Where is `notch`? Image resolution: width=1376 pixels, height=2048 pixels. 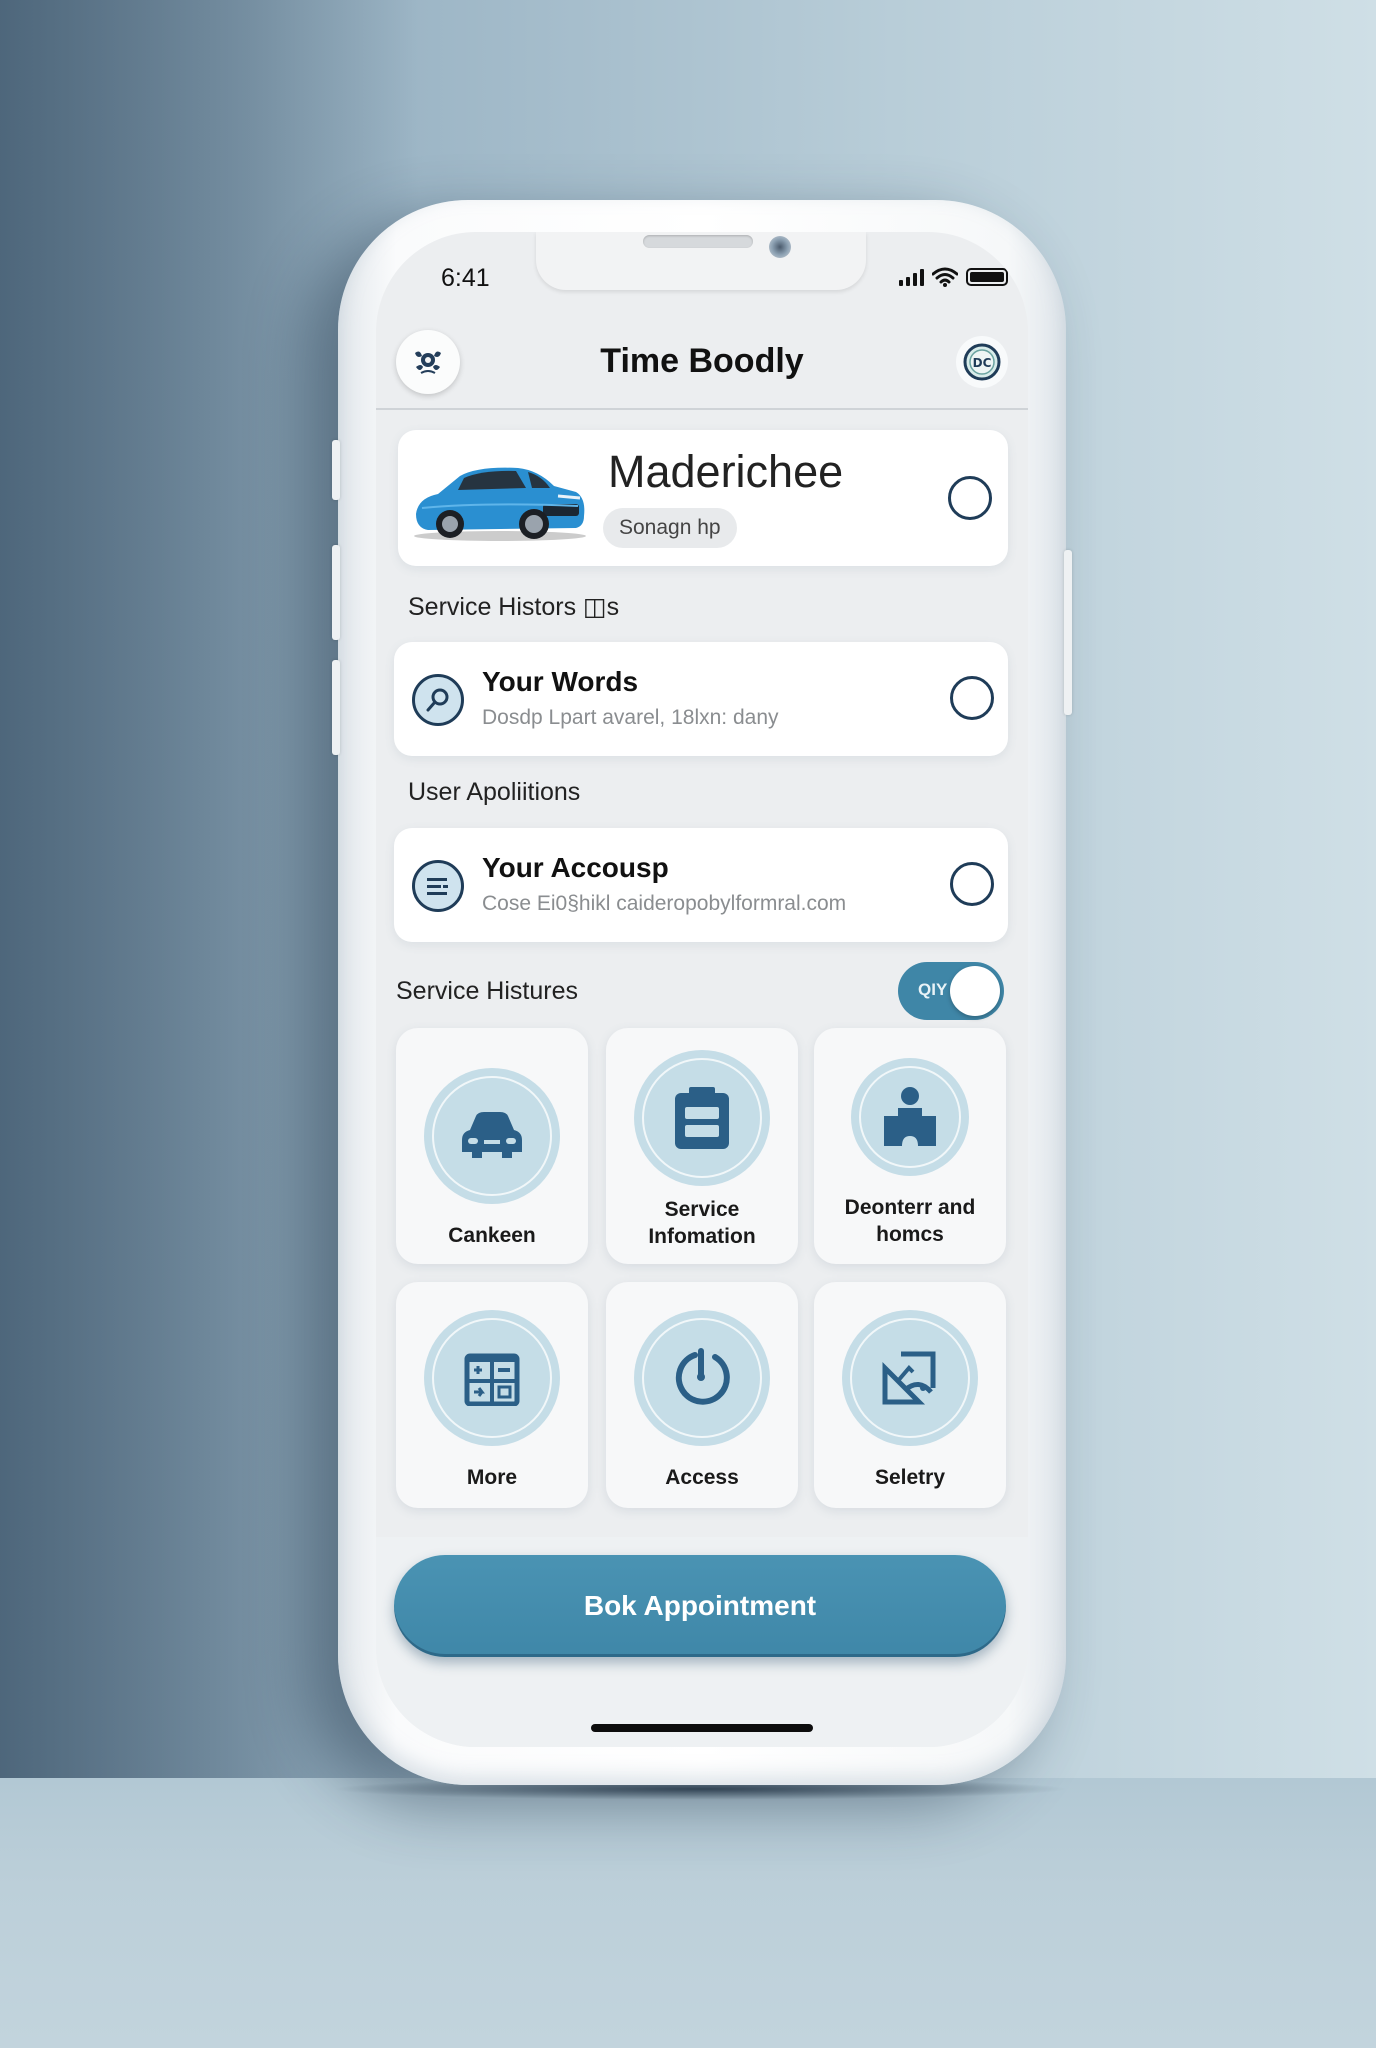
notch is located at coordinates (701, 261).